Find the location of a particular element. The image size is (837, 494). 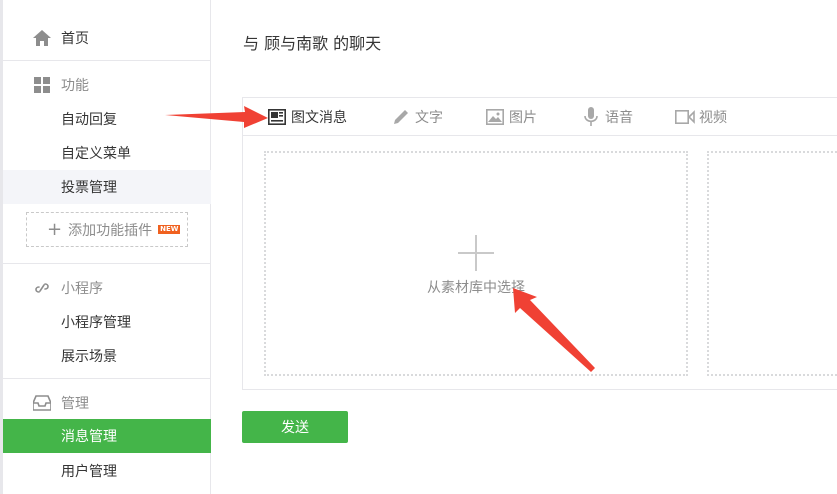

sidebar-item-display-scene: 展示场景 is located at coordinates (107, 356).